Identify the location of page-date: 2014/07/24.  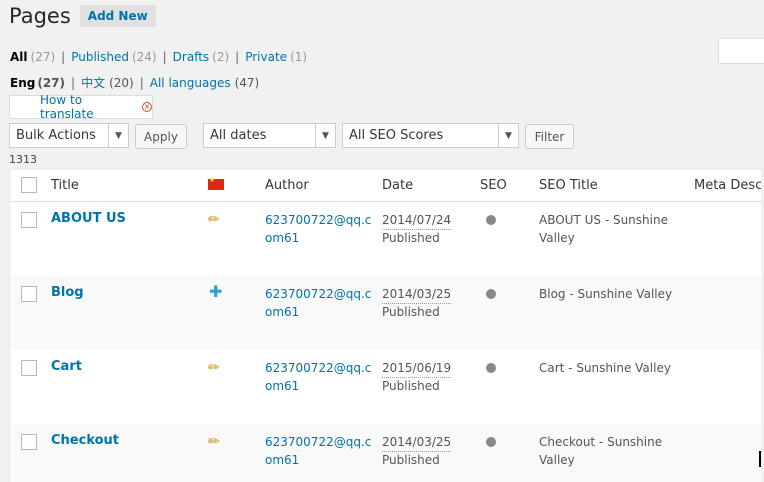
(417, 220).